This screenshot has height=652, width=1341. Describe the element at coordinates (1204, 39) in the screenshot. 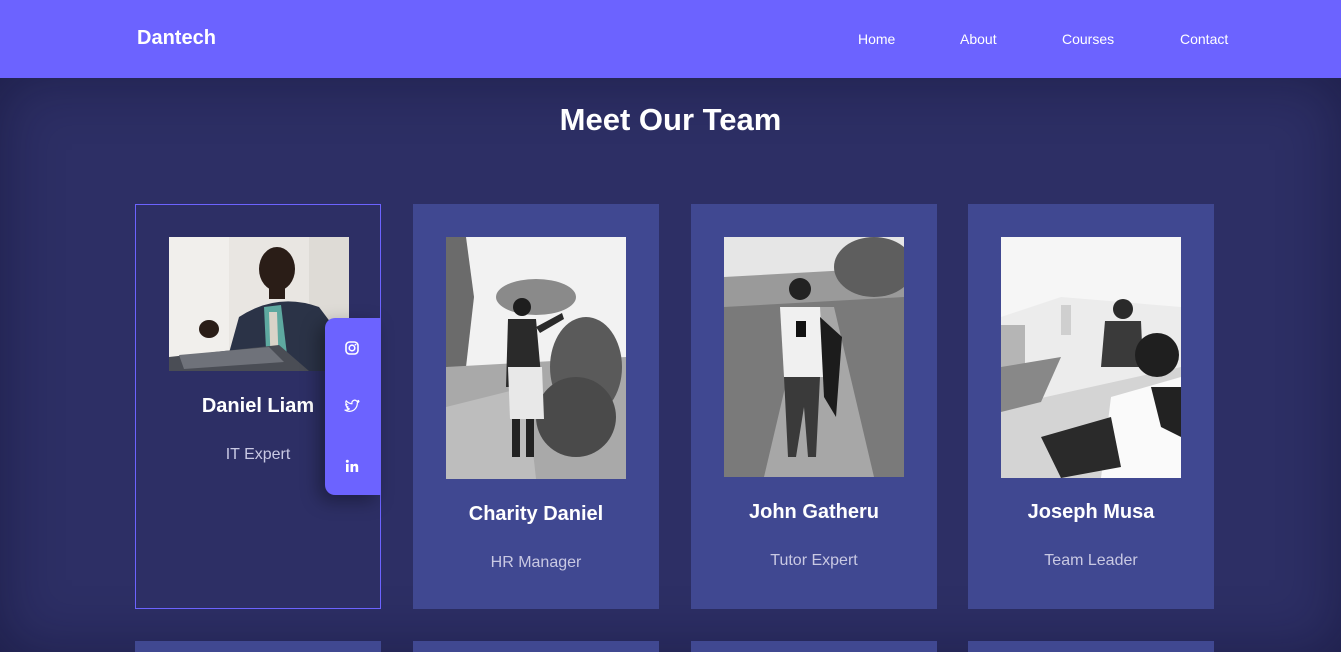

I see `nav-link-contact: Contact` at that location.